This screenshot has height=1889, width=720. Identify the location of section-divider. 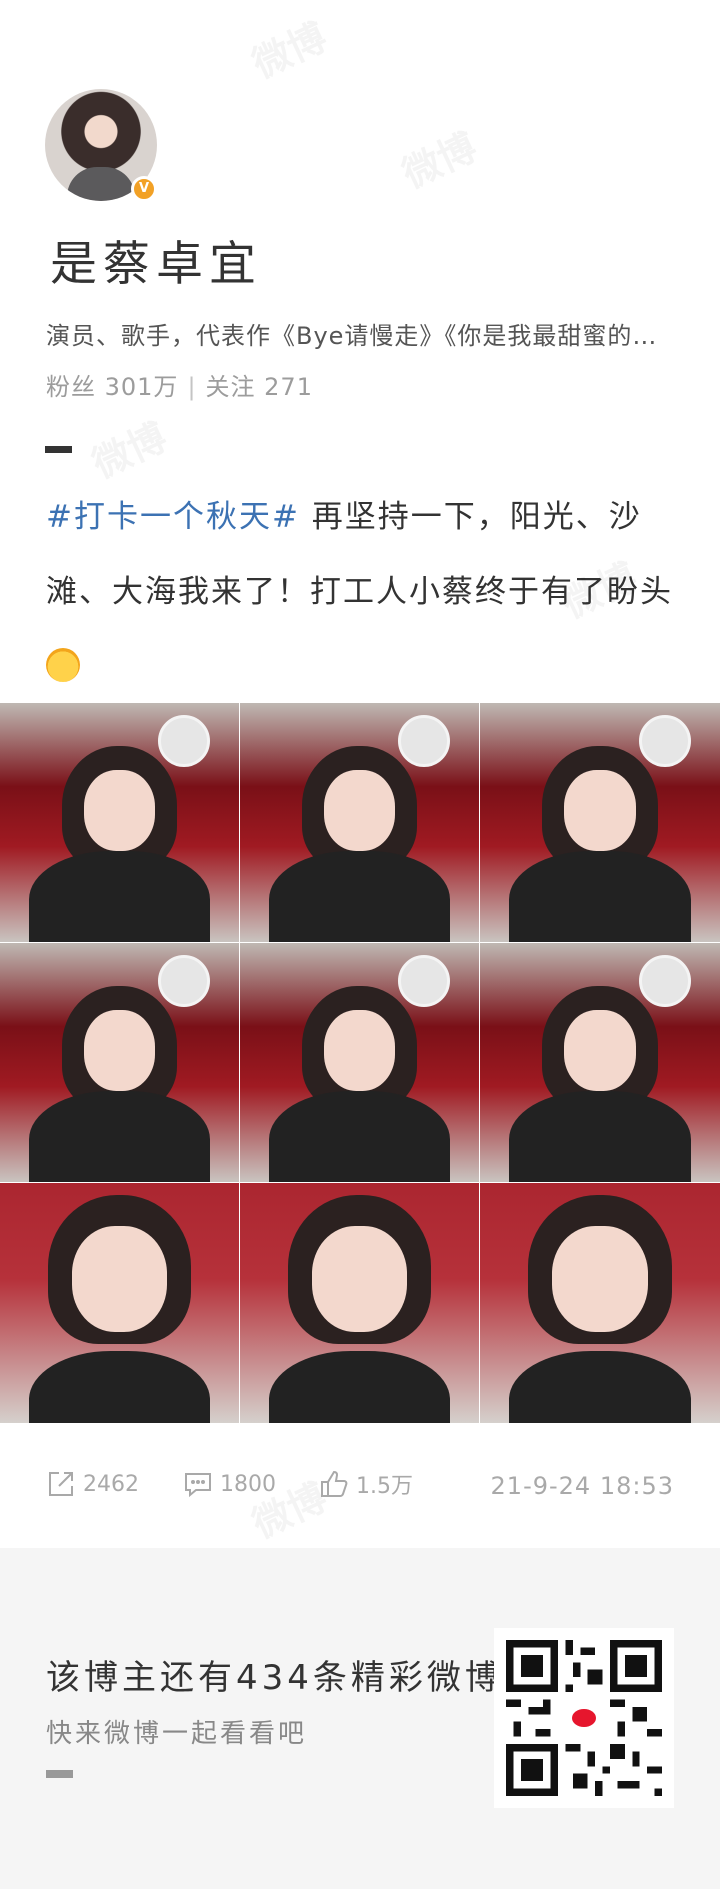
(58, 449).